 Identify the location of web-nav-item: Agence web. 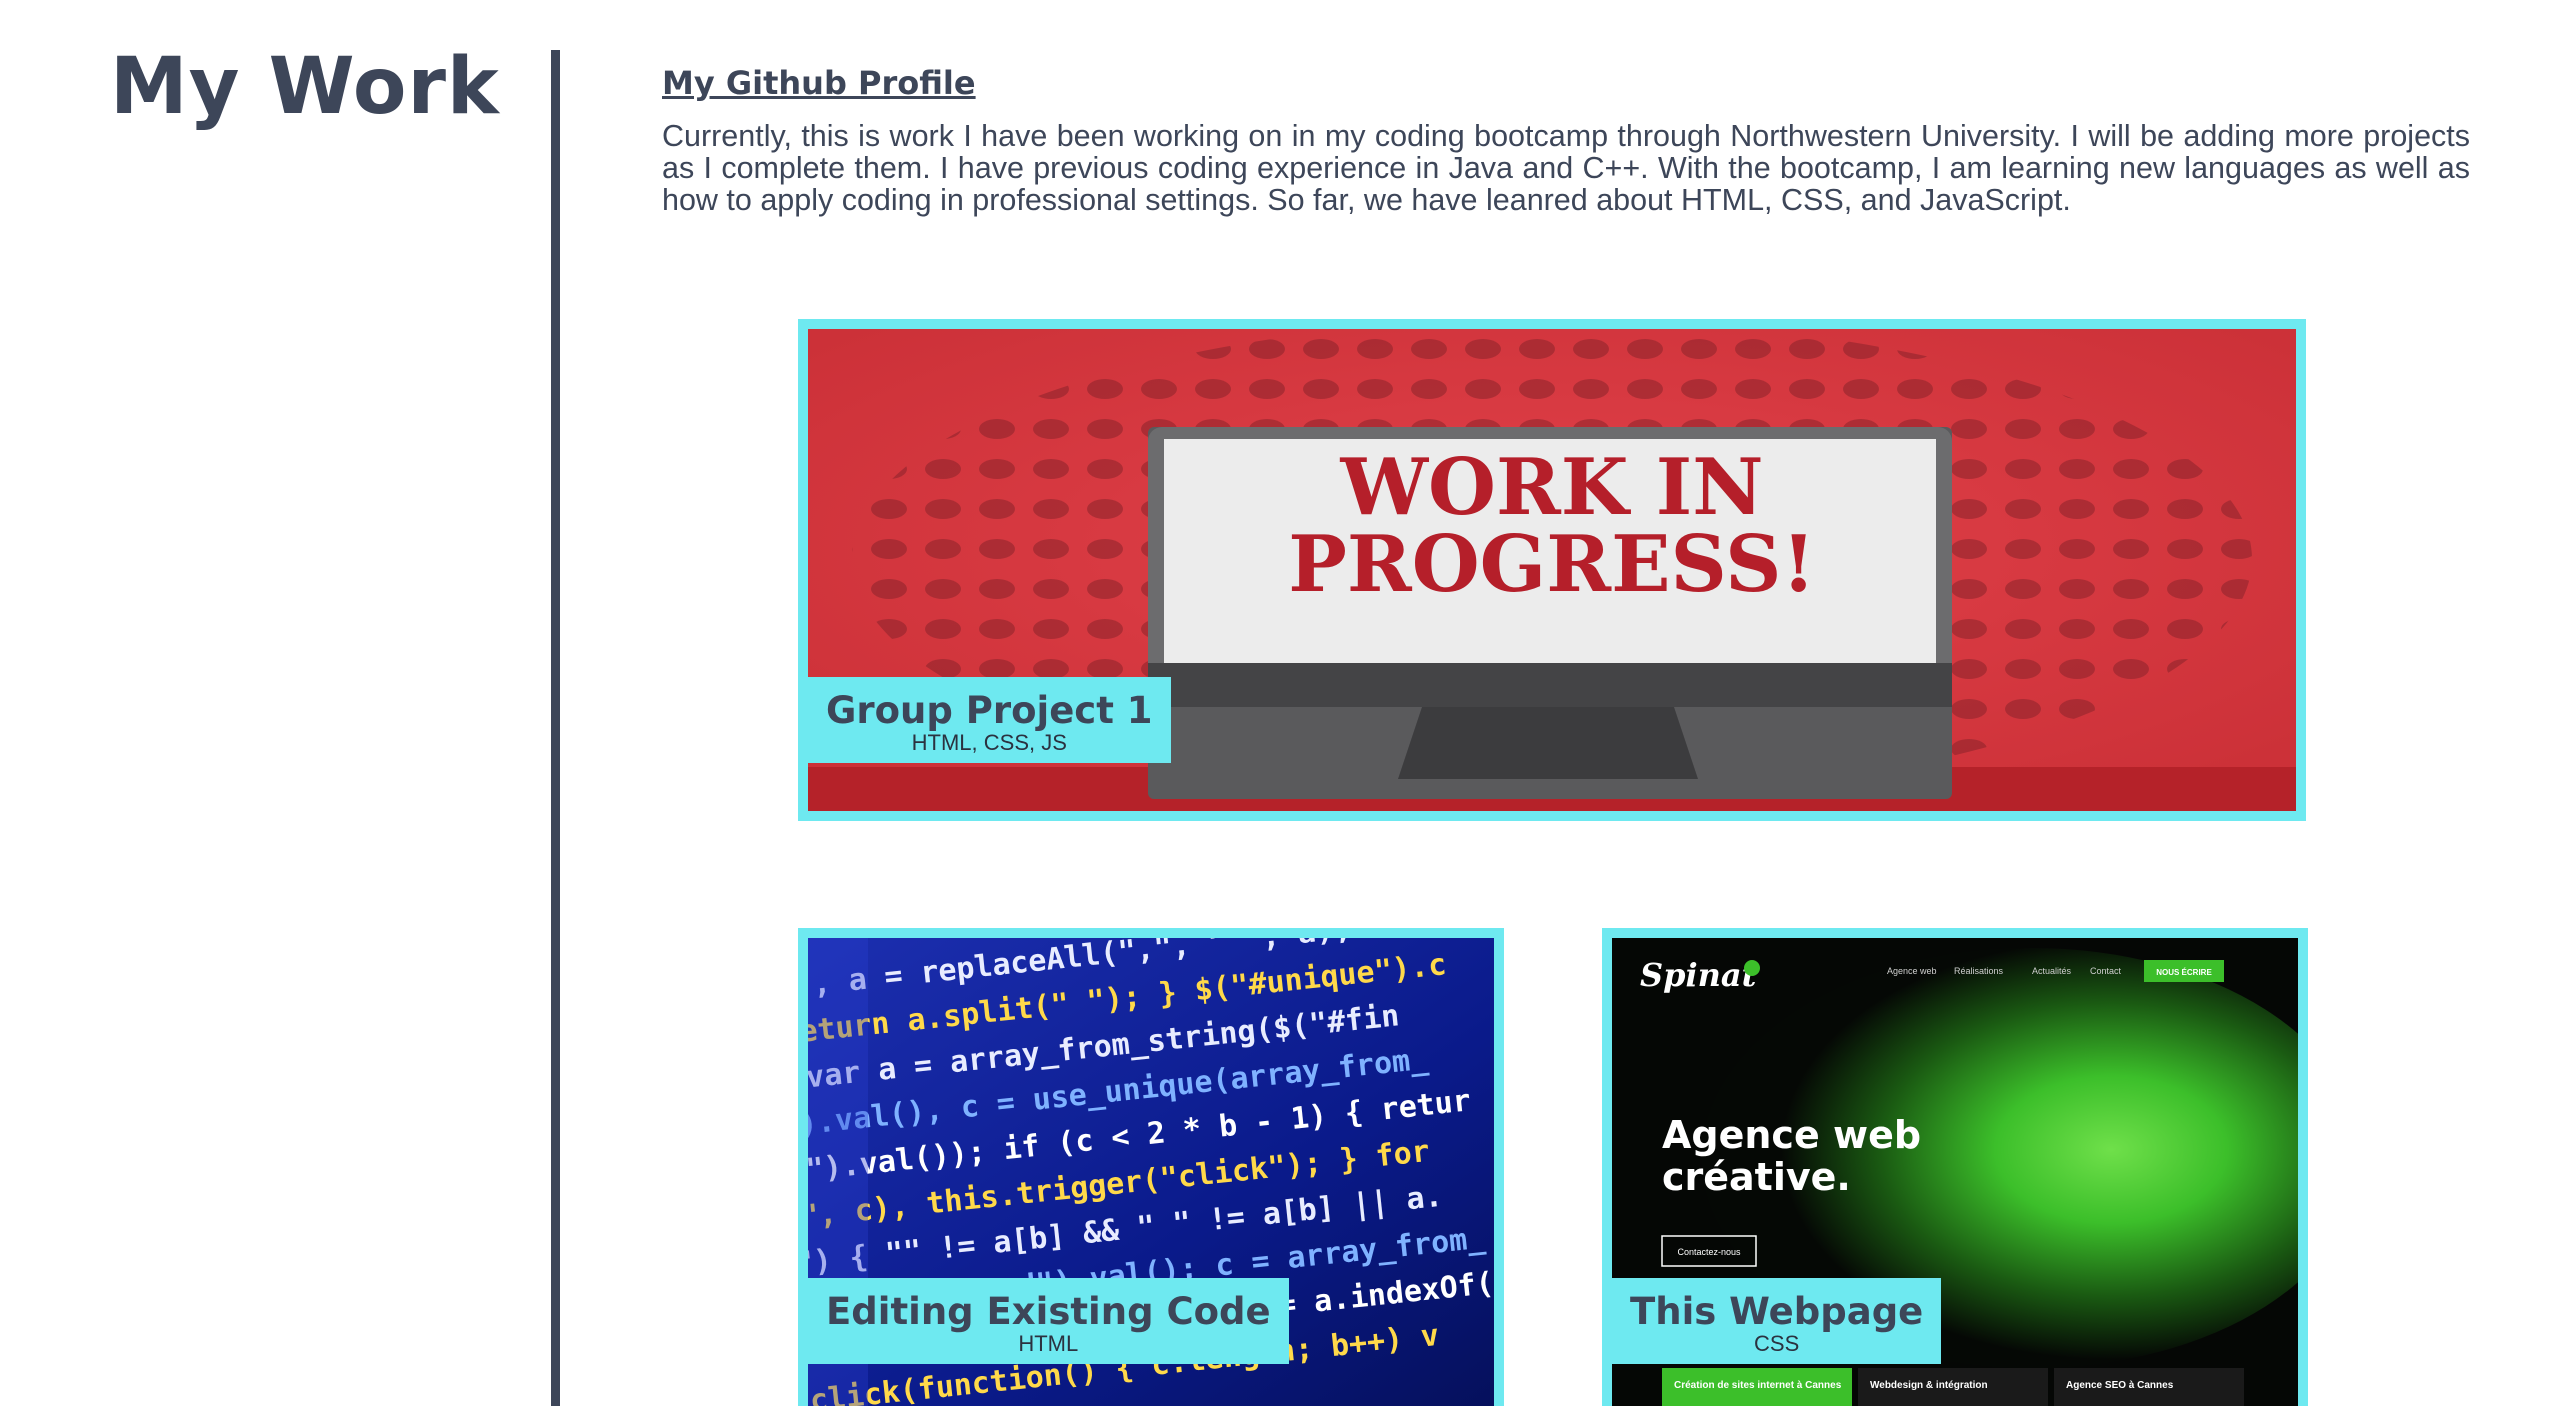
(1912, 971).